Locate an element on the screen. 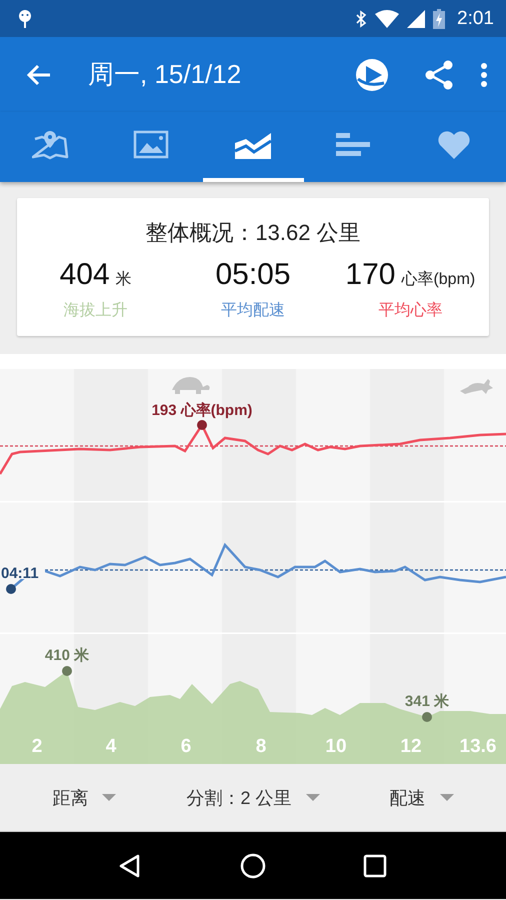 This screenshot has width=506, height=900. dropdown: 配速 is located at coordinates (421, 798).